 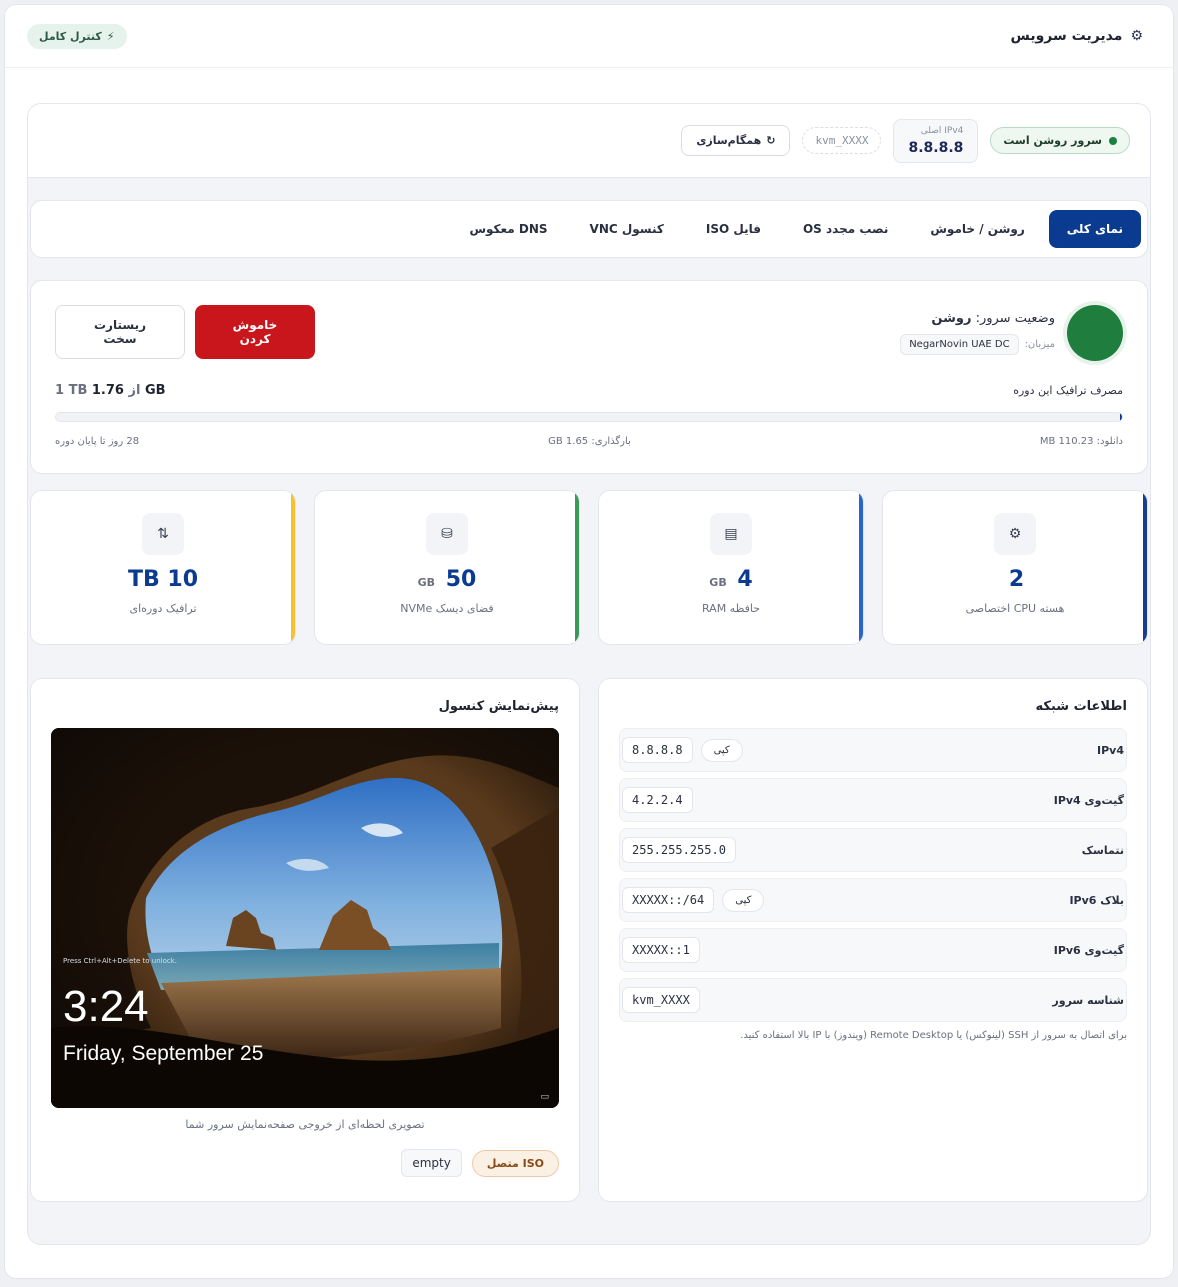 I want to click on primary-ip-box: IPv4 اصلی 8.8.8.8, so click(x=936, y=140).